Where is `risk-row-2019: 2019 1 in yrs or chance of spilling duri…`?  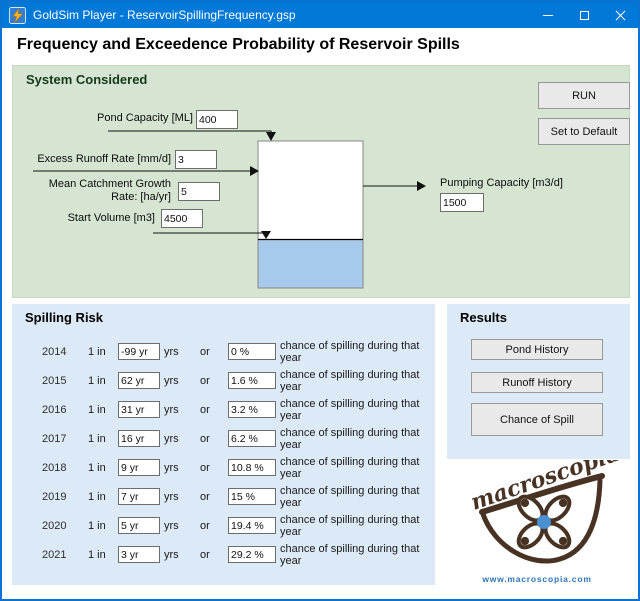 risk-row-2019: 2019 1 in yrs or chance of spilling duri… is located at coordinates (223, 496).